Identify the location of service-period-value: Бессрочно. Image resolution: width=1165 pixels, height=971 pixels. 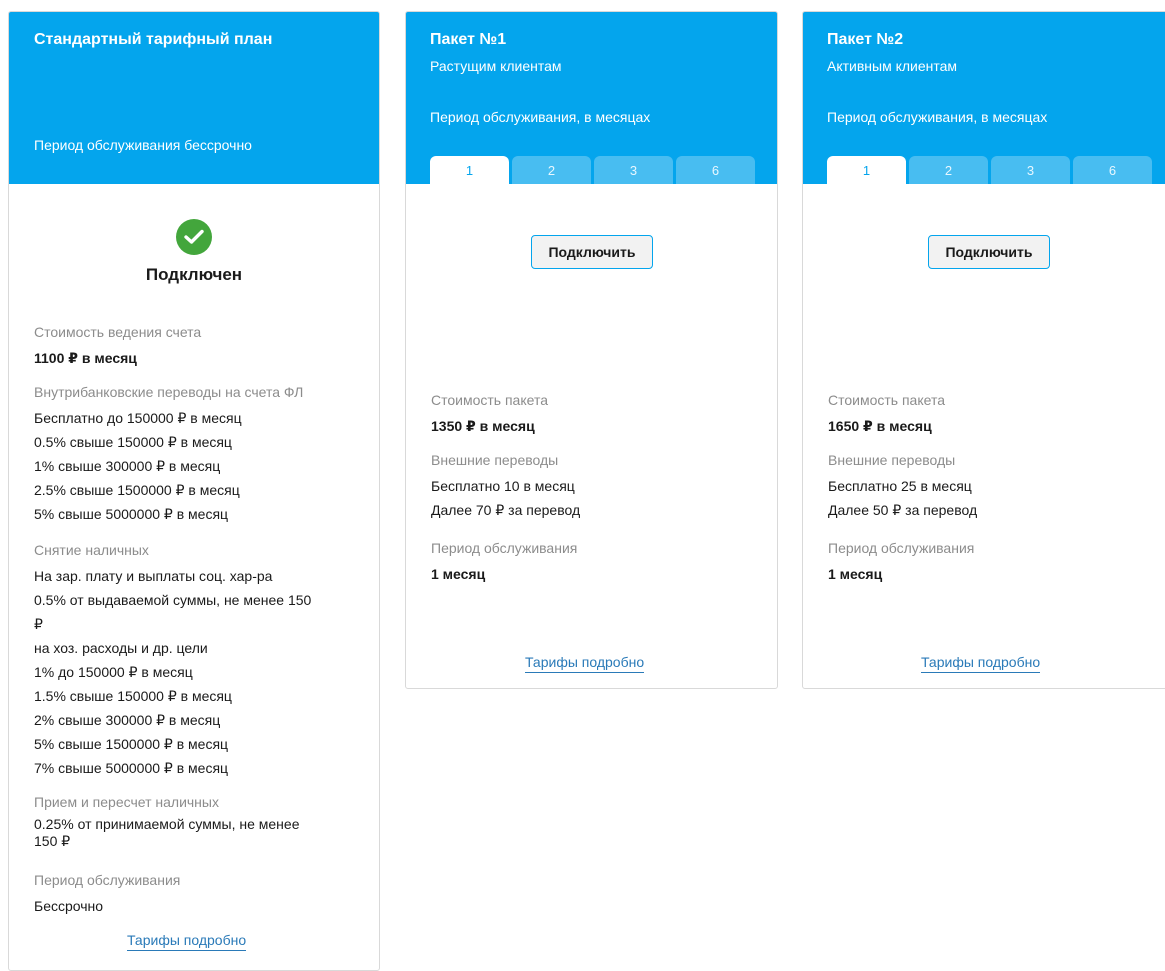
(69, 906).